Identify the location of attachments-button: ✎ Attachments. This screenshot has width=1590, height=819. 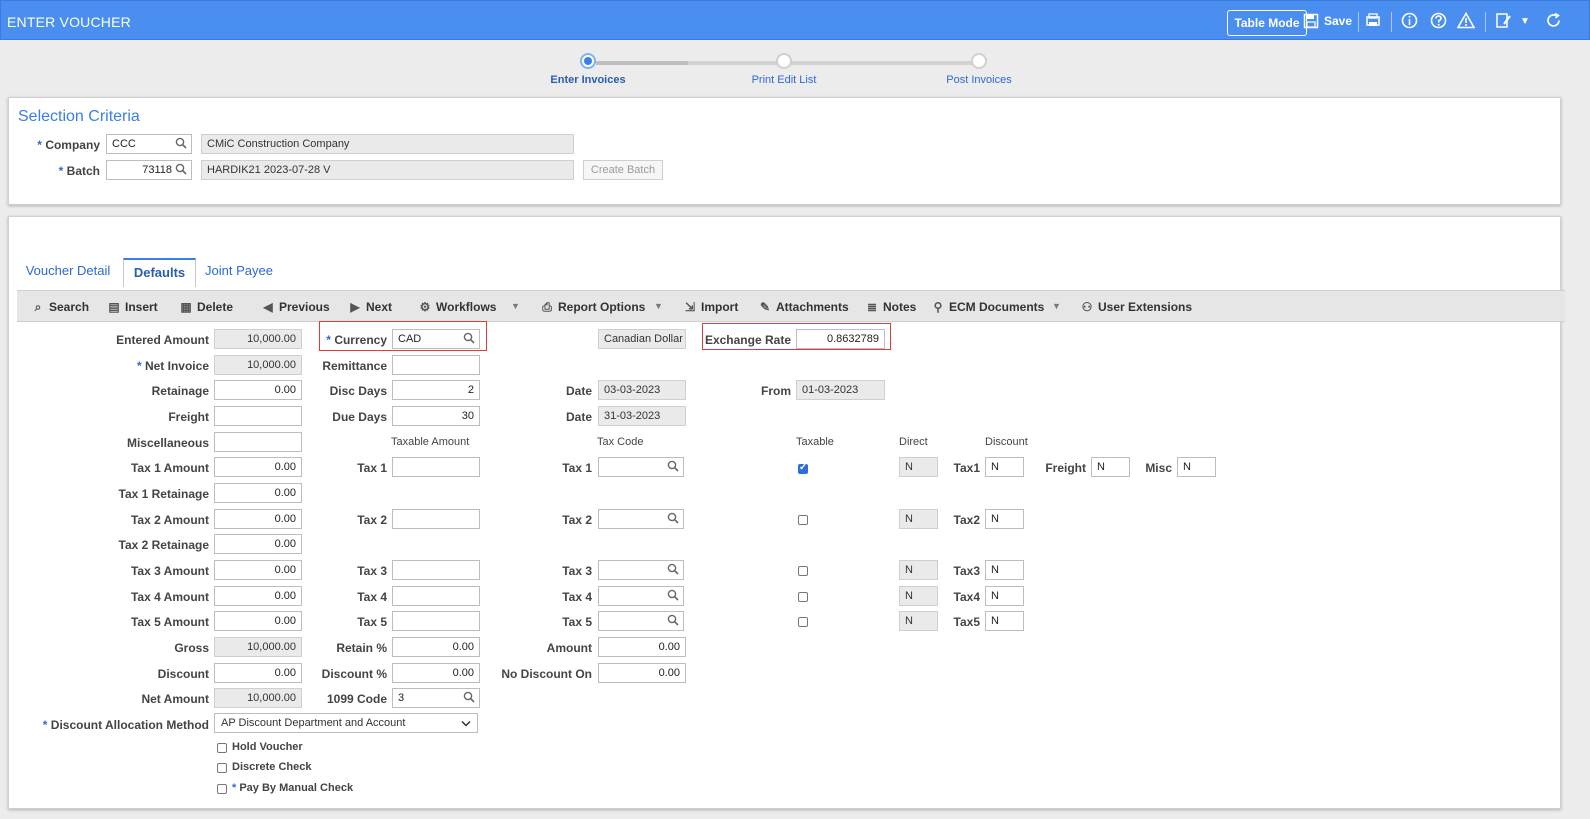
(803, 307).